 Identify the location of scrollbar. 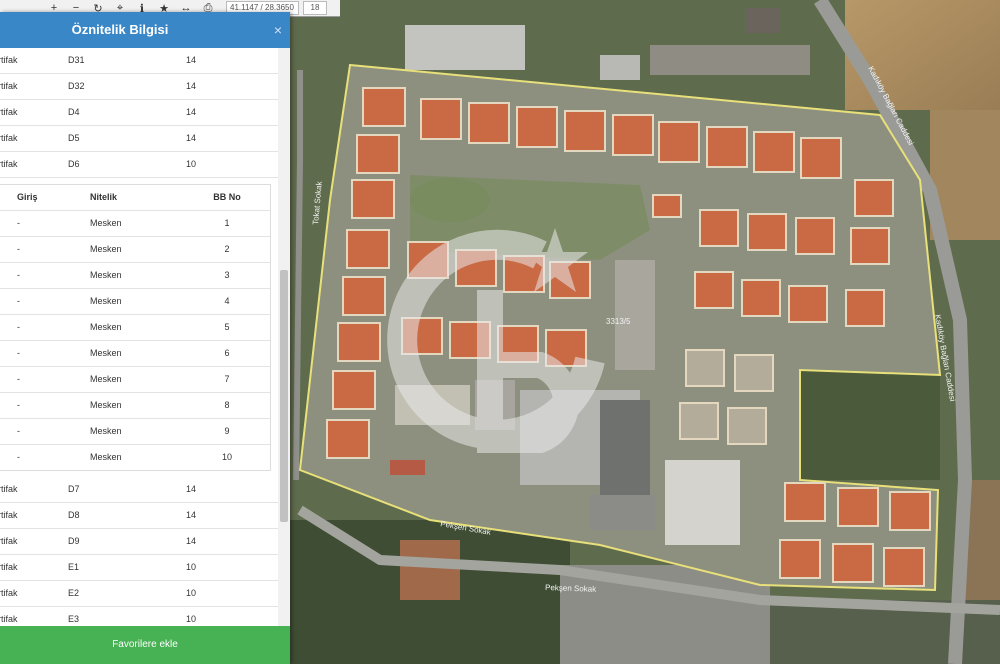
(284, 337).